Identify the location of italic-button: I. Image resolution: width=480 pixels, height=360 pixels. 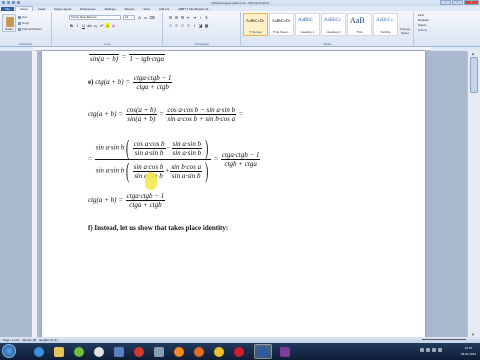
(77, 25).